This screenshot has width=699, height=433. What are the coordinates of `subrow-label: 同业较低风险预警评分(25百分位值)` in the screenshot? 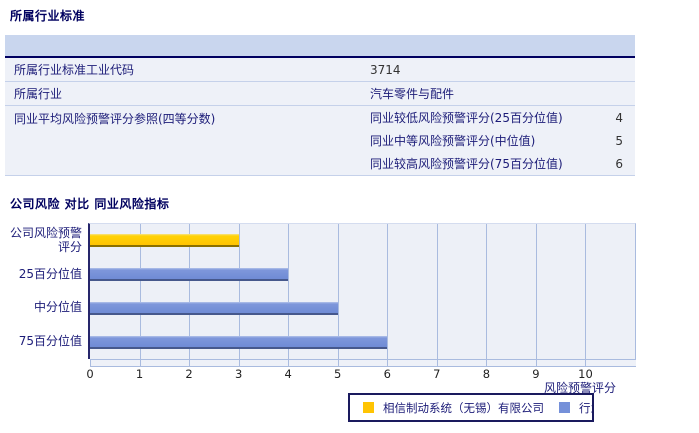 It's located at (466, 118).